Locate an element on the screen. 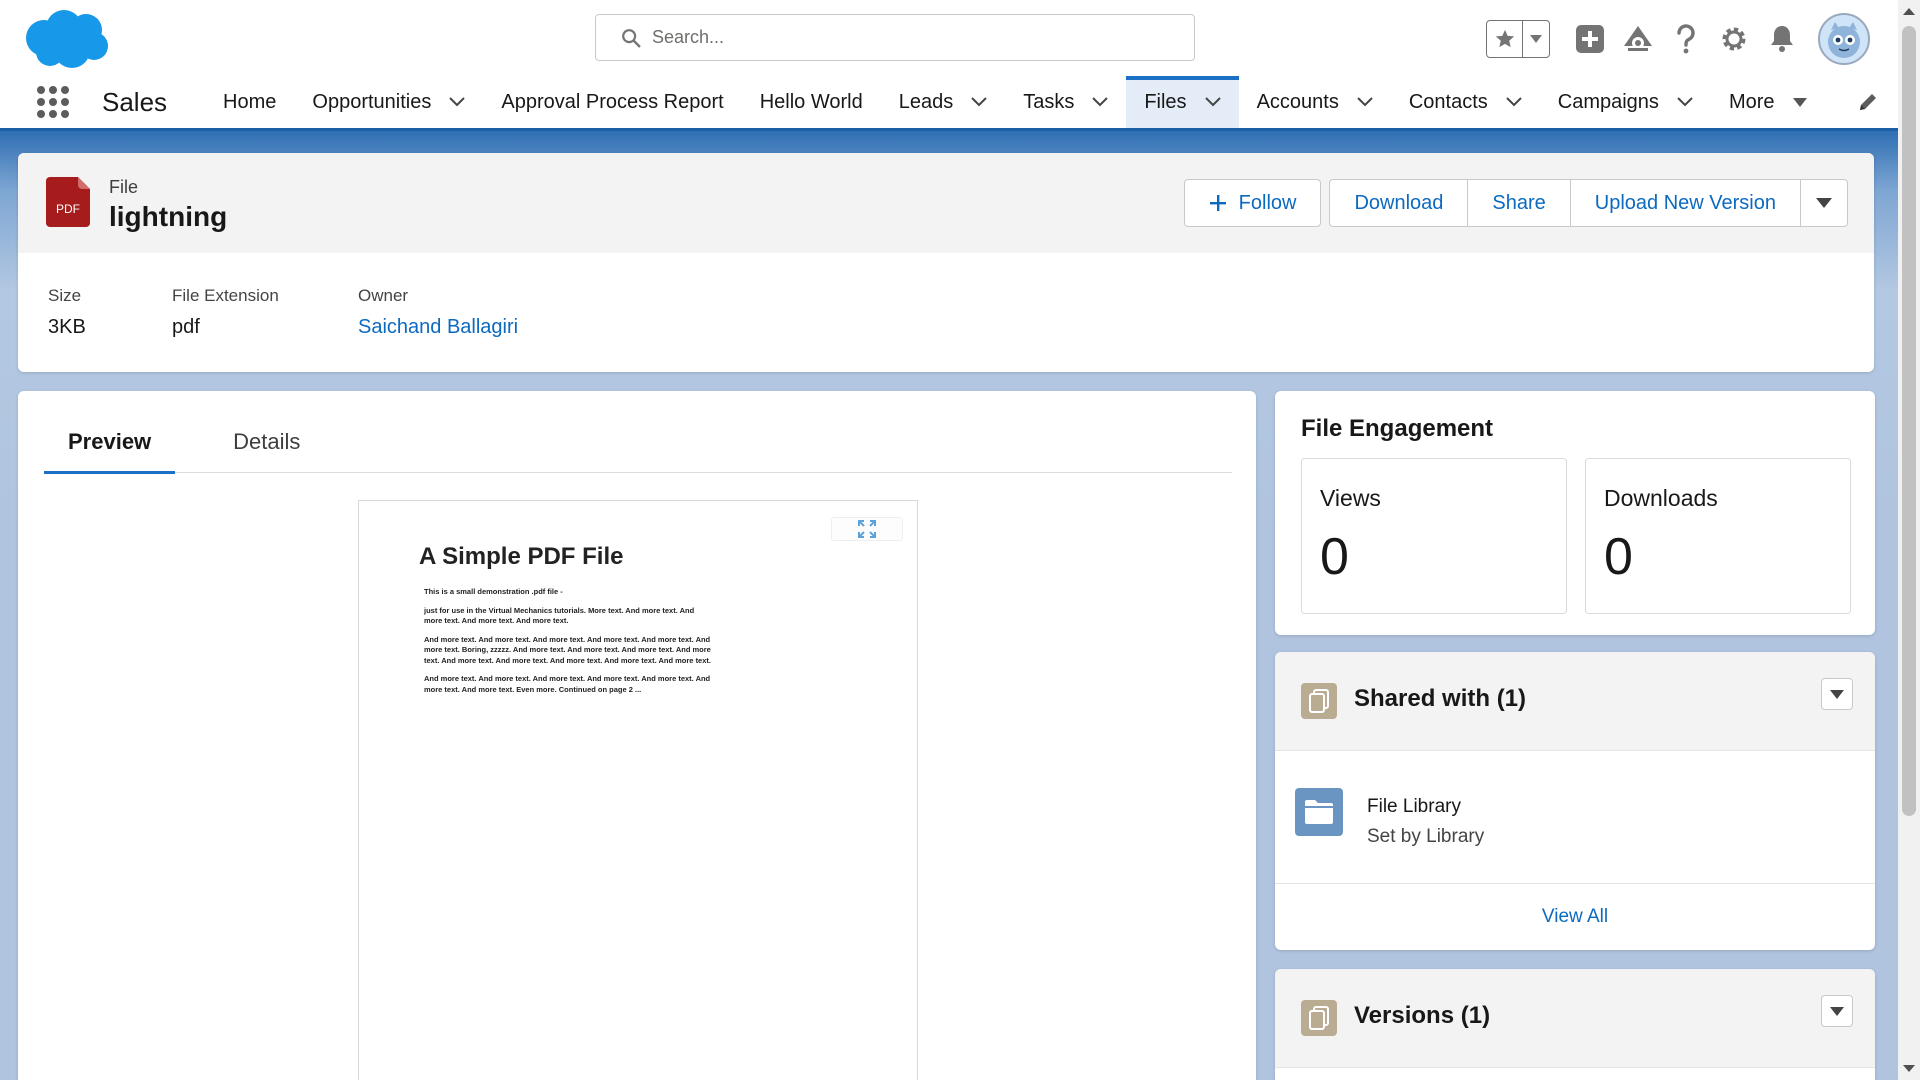 This screenshot has height=1080, width=1920. nav-item-label: Contacts is located at coordinates (1448, 101).